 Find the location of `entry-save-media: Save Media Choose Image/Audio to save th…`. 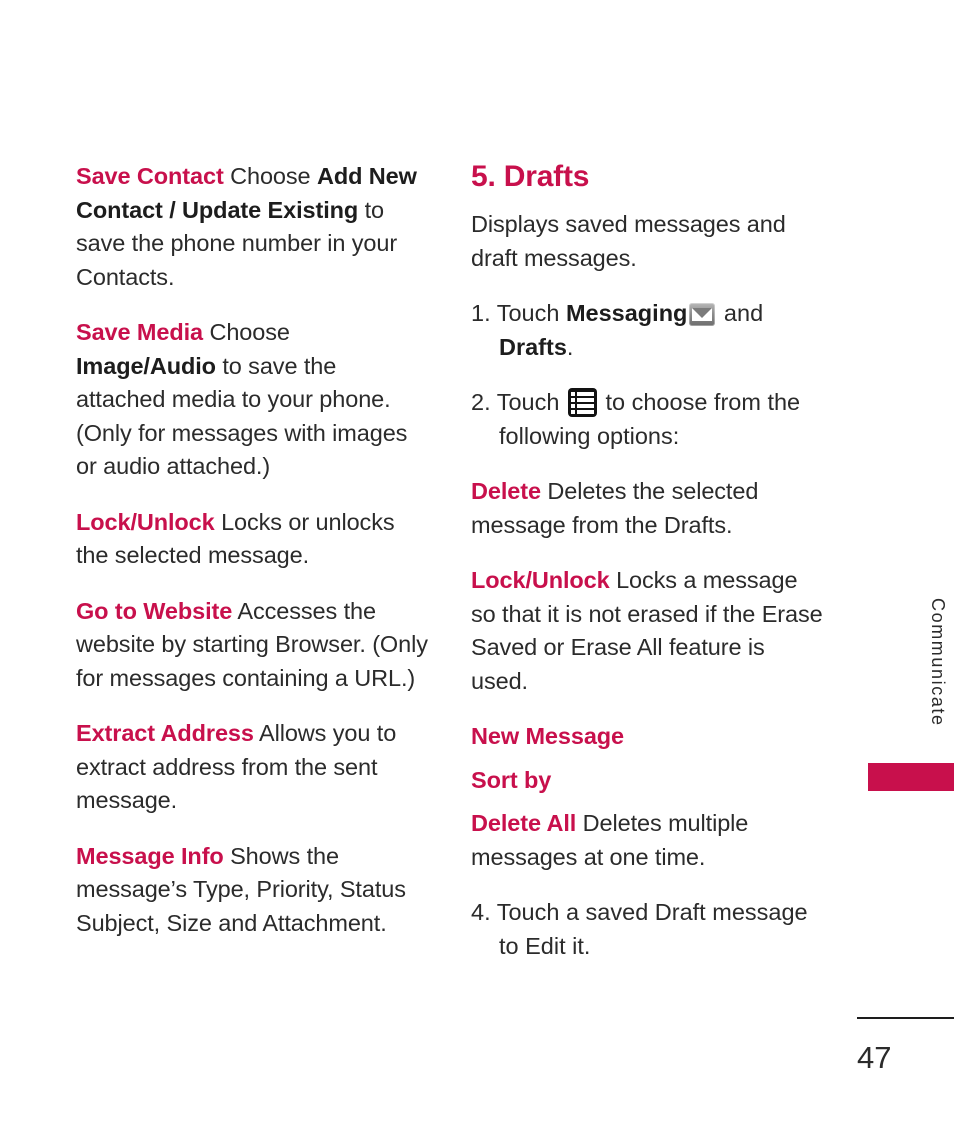

entry-save-media: Save Media Choose Image/Audio to save th… is located at coordinates (252, 400).